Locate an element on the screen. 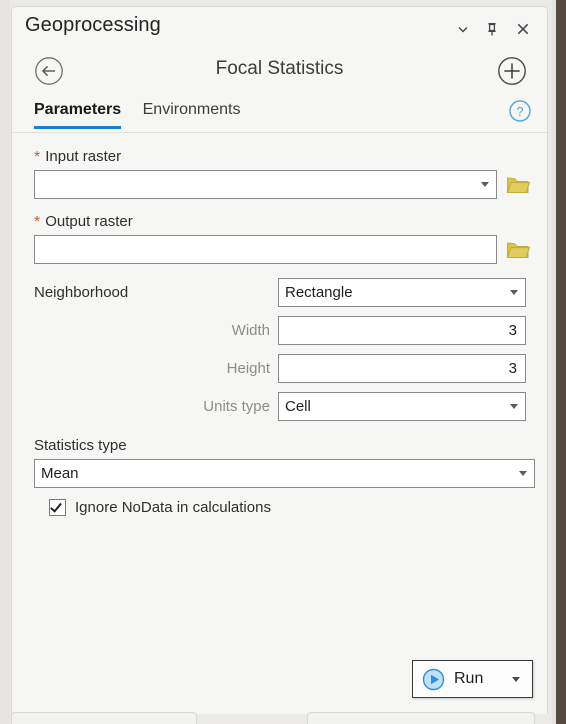 The image size is (566, 724). bottom-dock-tab-right is located at coordinates (421, 718).